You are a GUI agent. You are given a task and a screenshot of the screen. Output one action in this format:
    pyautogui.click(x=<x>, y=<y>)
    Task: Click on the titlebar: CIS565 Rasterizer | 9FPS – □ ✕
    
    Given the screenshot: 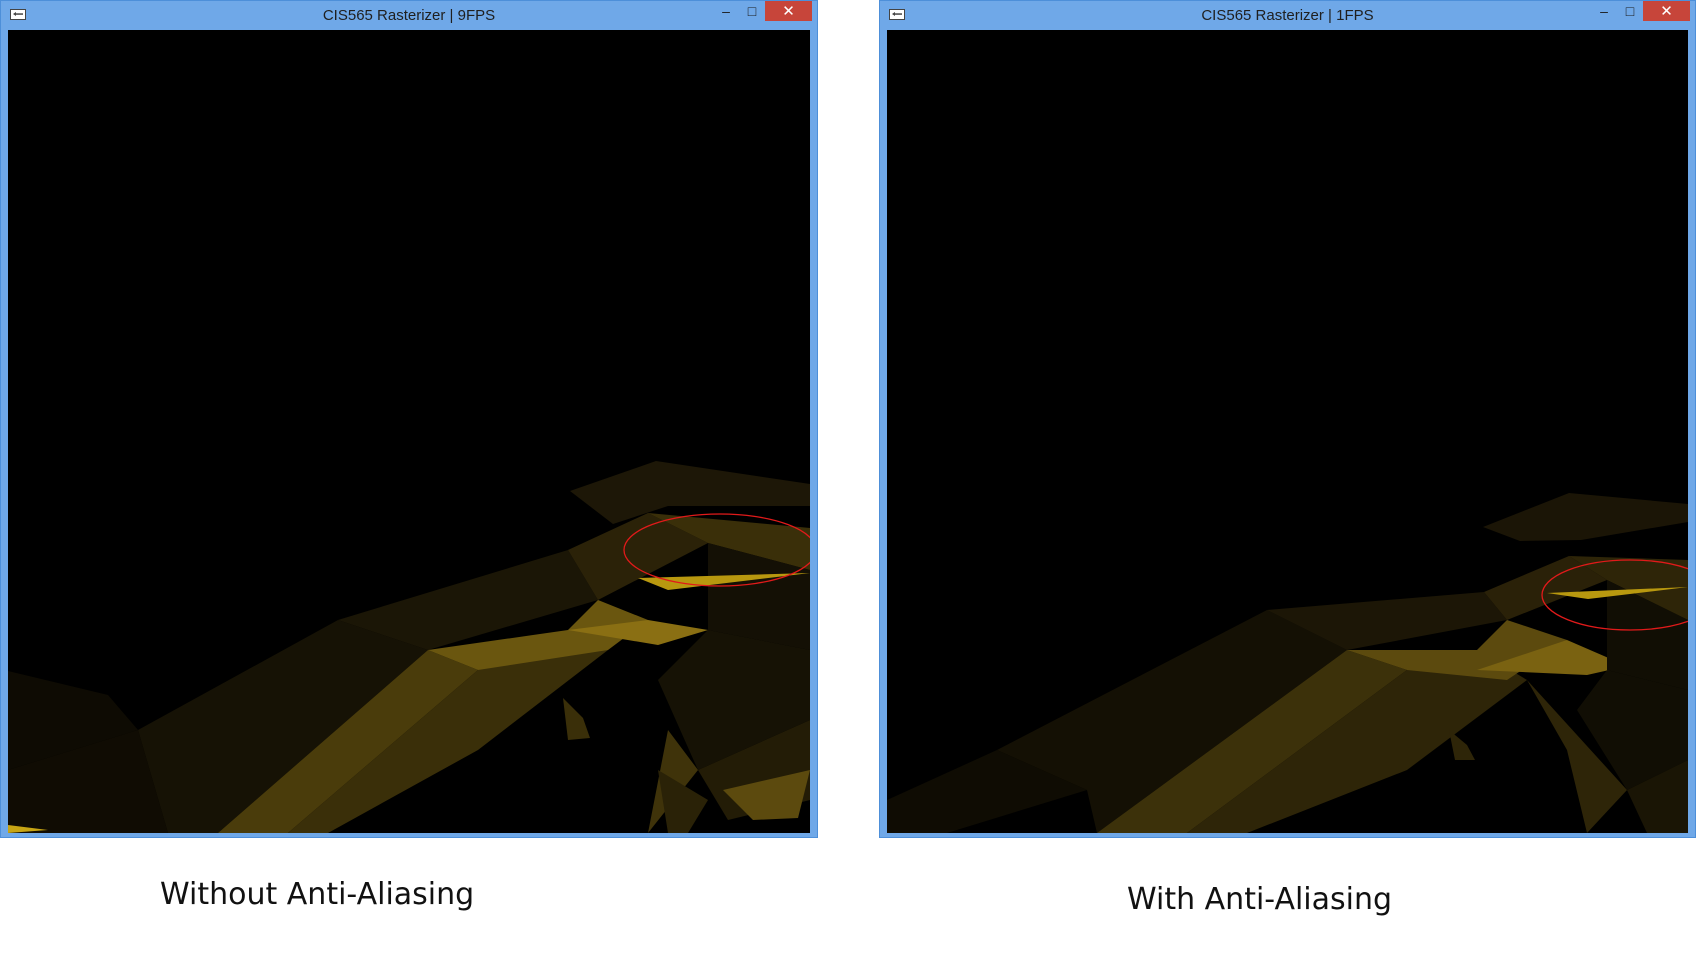 What is the action you would take?
    pyautogui.click(x=409, y=15)
    